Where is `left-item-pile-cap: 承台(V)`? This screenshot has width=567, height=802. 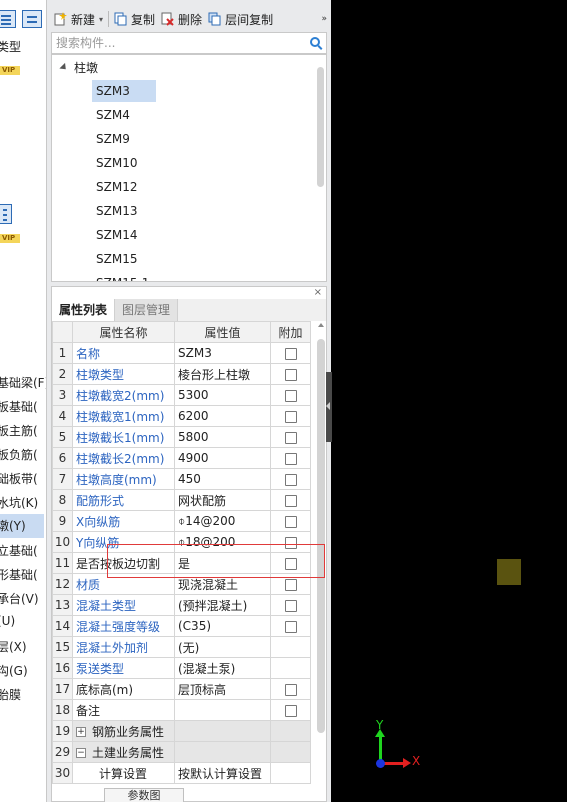
left-item-pile-cap: 承台(V) is located at coordinates (19, 598).